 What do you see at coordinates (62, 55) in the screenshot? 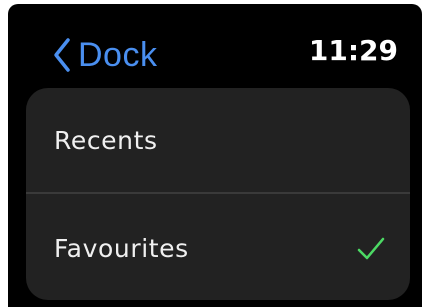
I see `chevron-left-icon` at bounding box center [62, 55].